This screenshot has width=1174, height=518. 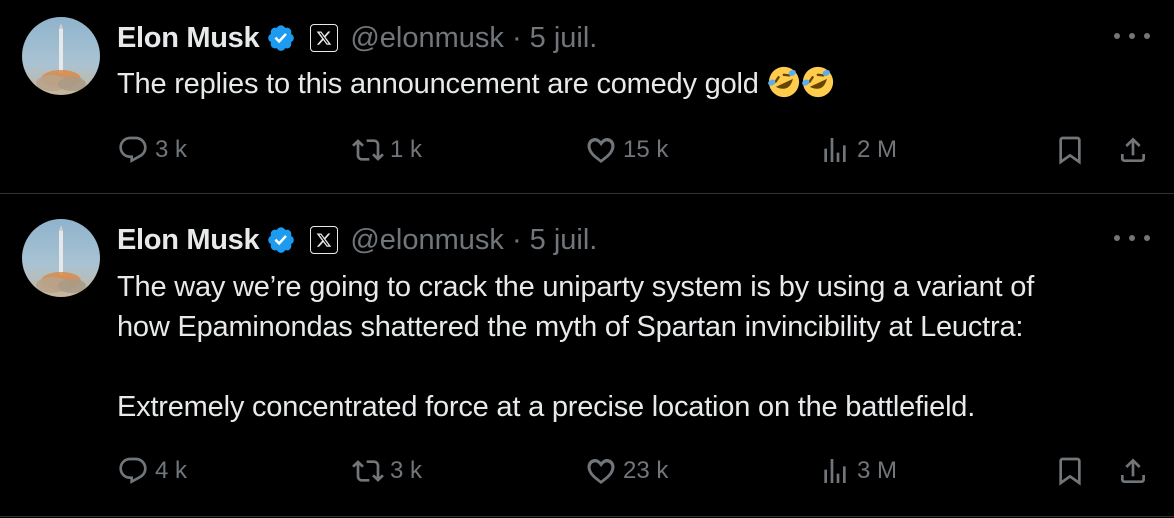 I want to click on like-button: 15 k, so click(x=626, y=150).